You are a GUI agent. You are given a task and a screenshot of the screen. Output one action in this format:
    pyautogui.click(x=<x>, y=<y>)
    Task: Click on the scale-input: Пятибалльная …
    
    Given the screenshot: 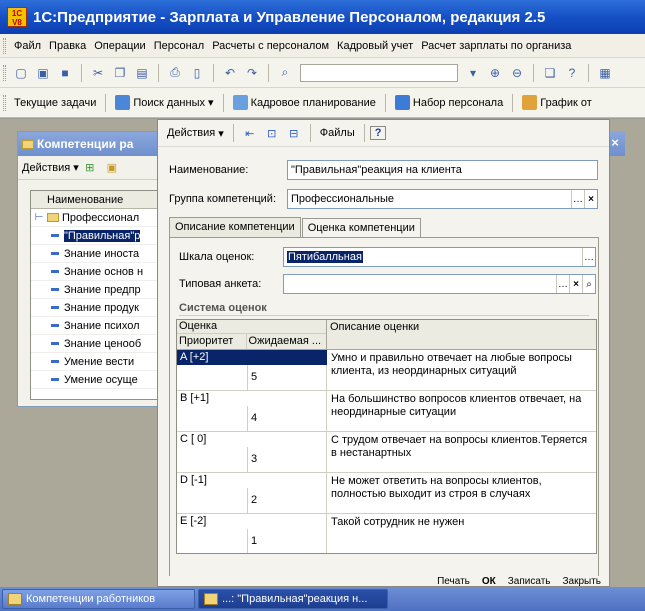 What is the action you would take?
    pyautogui.click(x=439, y=257)
    